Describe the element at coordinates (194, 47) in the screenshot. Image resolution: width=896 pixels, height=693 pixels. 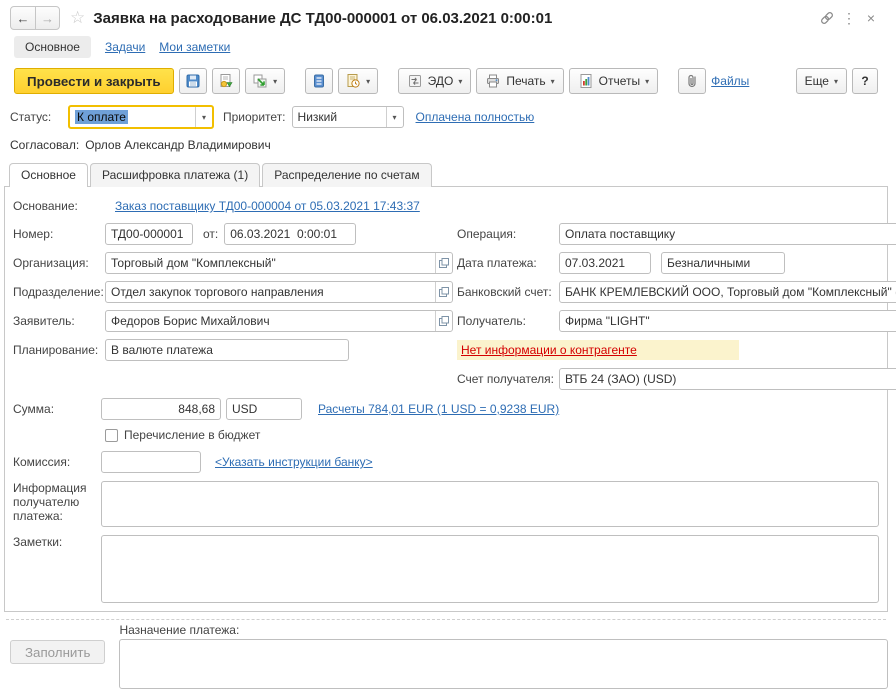
I see `tab-my-notes: Мои заметки` at that location.